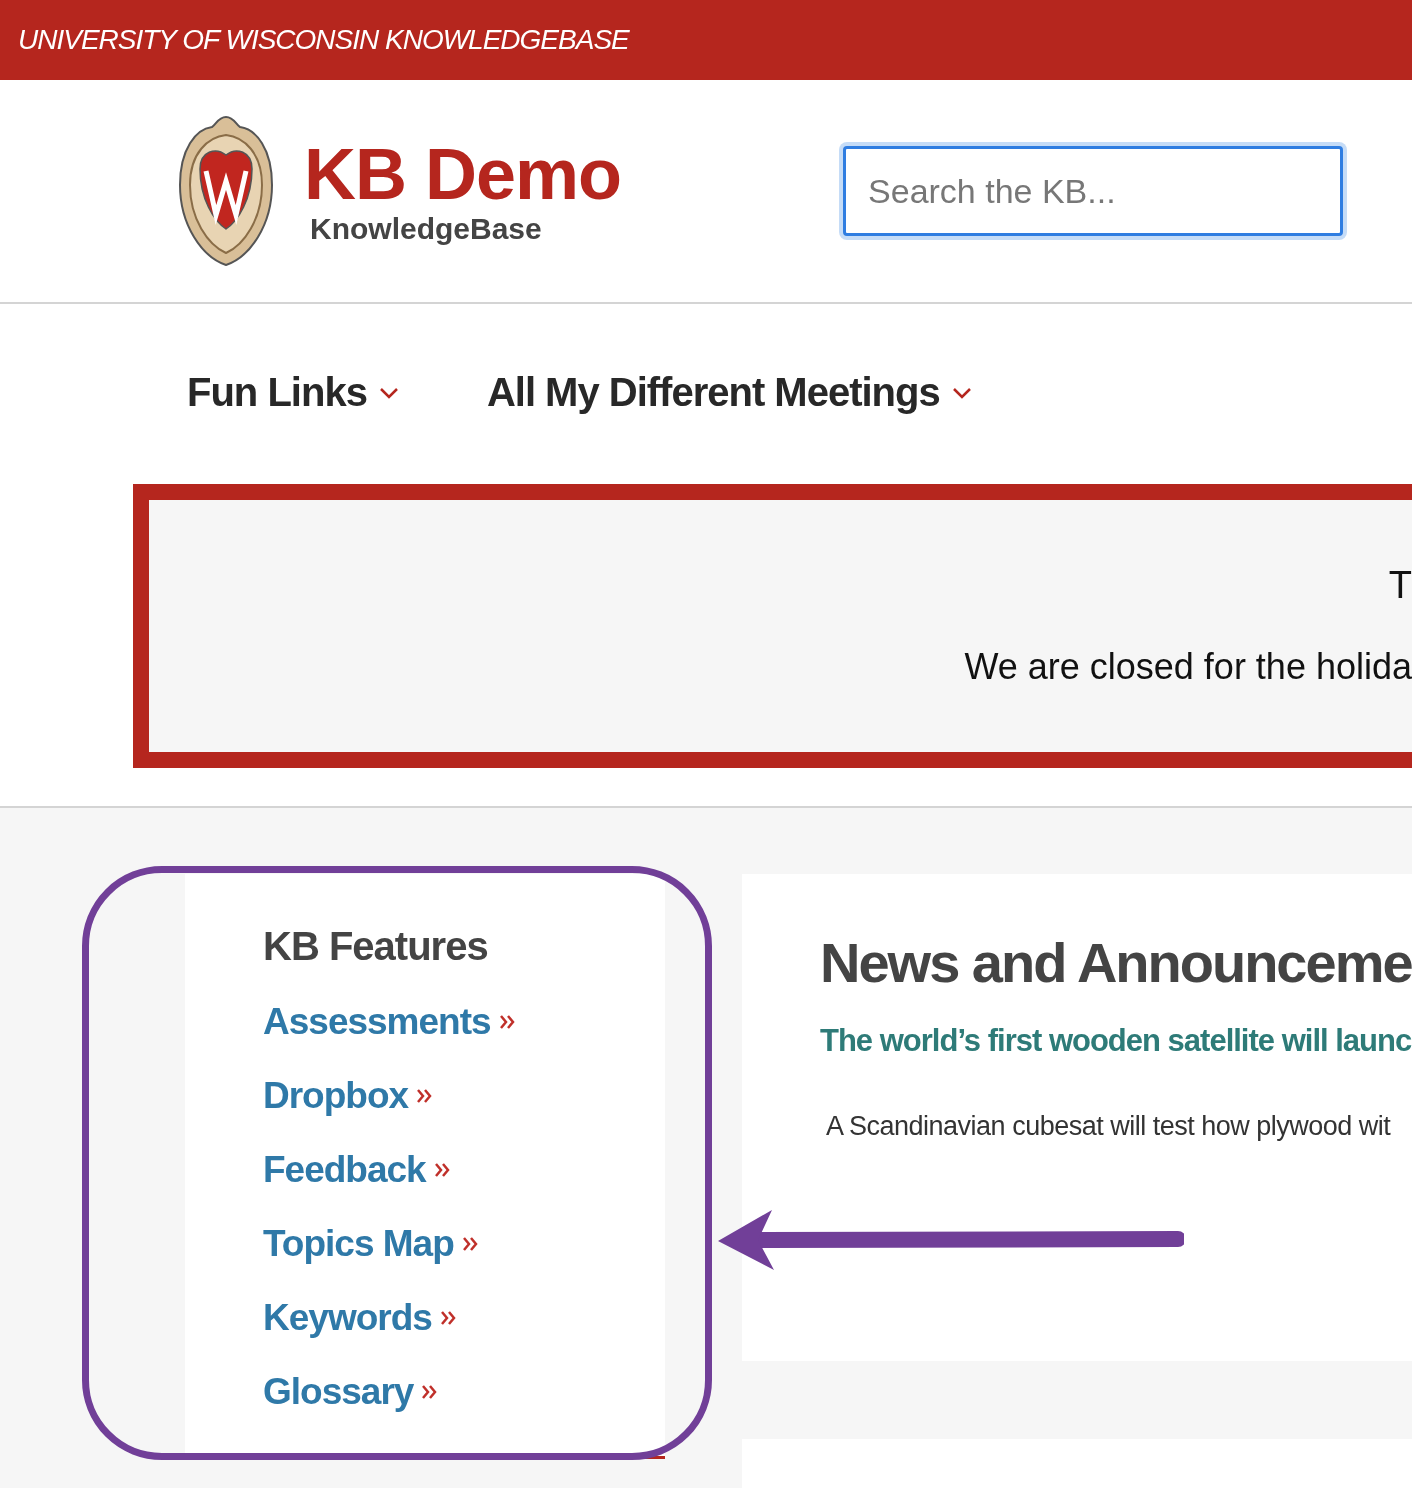 Image resolution: width=1412 pixels, height=1488 pixels. I want to click on sidebar-link: Topics Map, so click(464, 1244).